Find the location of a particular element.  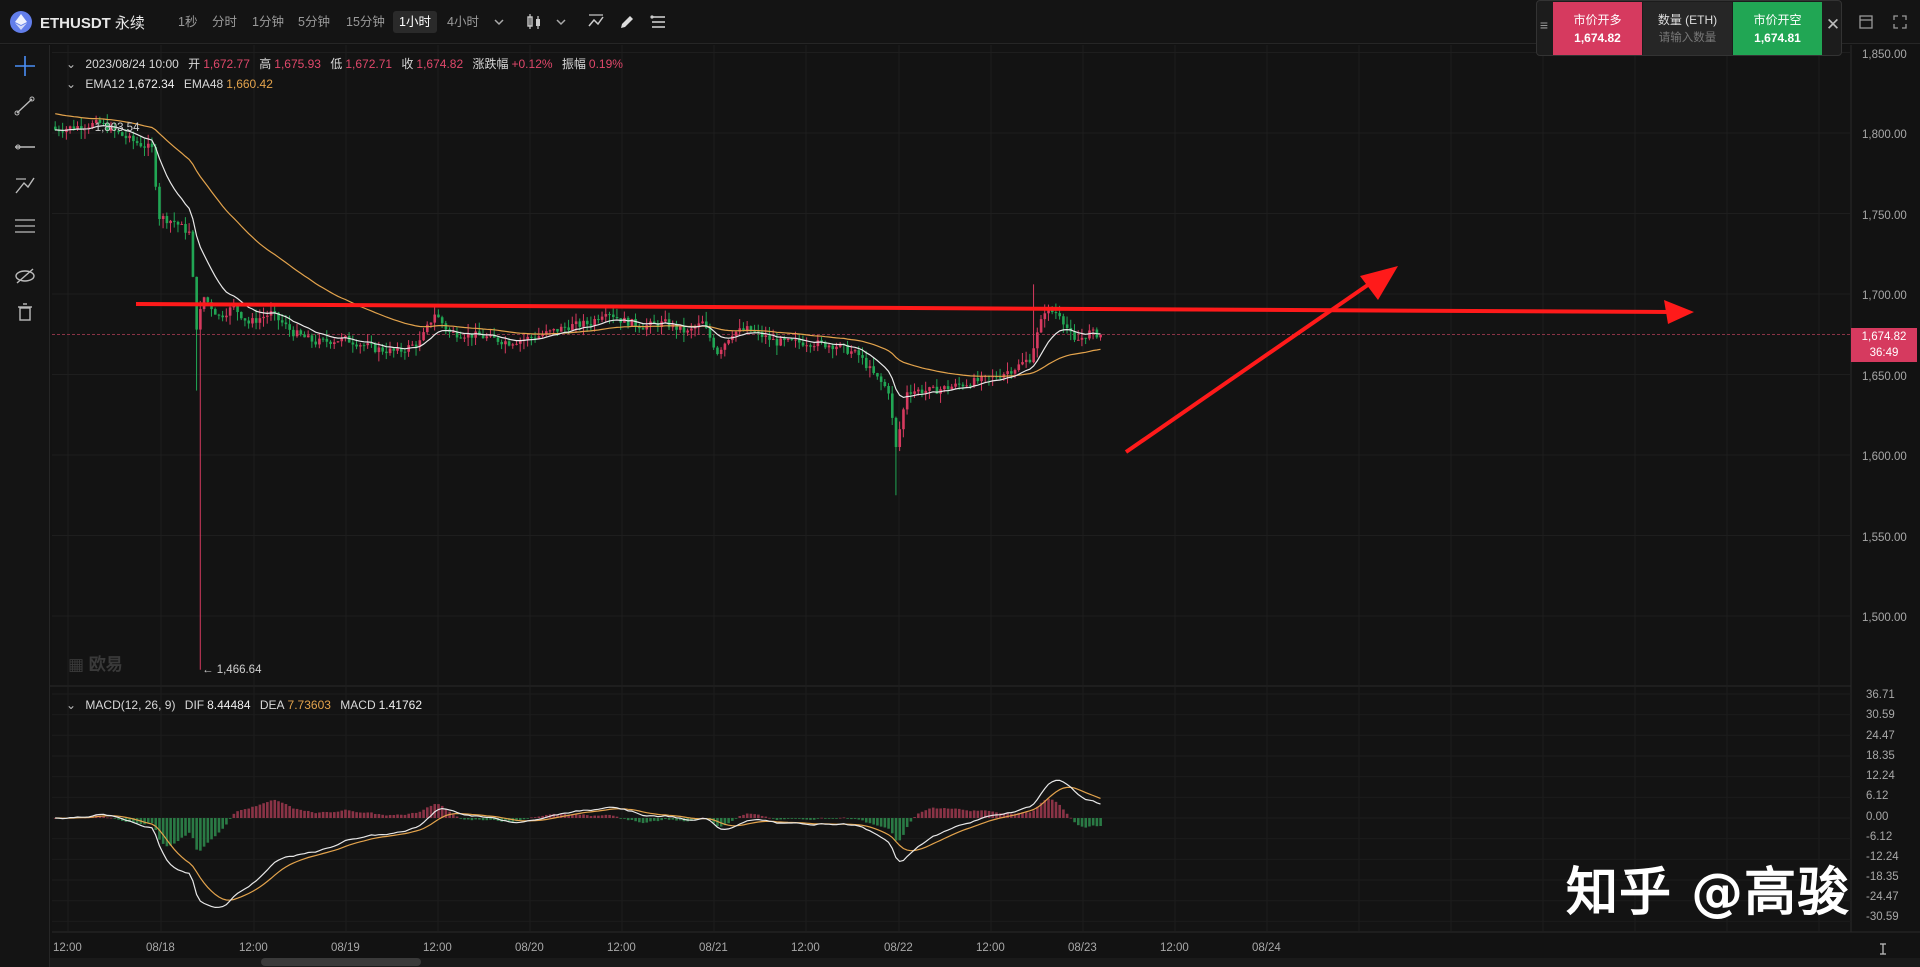

candle-countdown: 36:49 is located at coordinates (1884, 353).